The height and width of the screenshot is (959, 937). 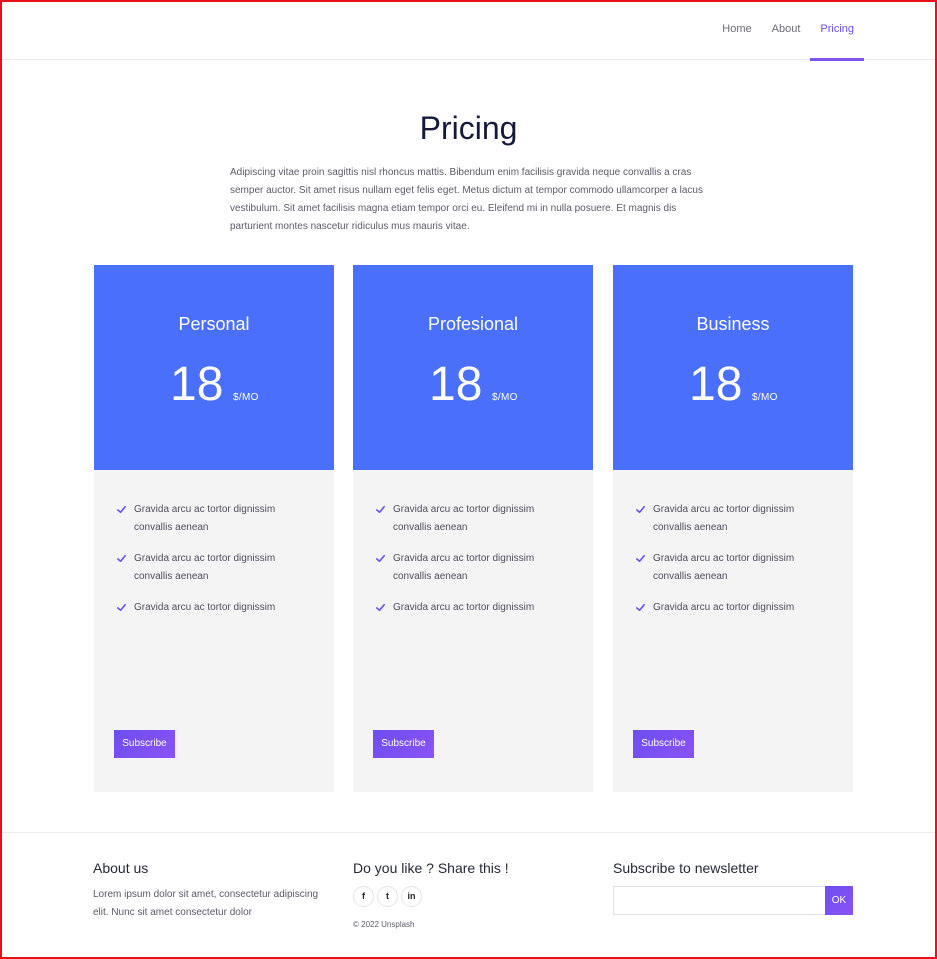 I want to click on page-title: Pricing, so click(x=468, y=128).